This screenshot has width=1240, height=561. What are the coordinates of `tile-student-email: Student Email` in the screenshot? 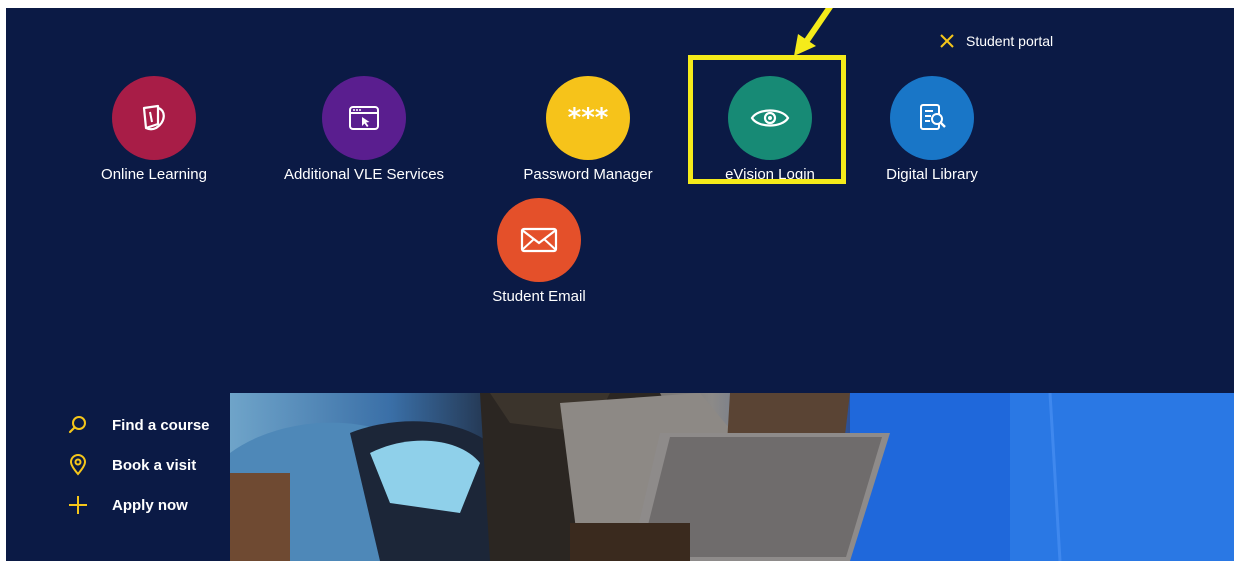 It's located at (539, 251).